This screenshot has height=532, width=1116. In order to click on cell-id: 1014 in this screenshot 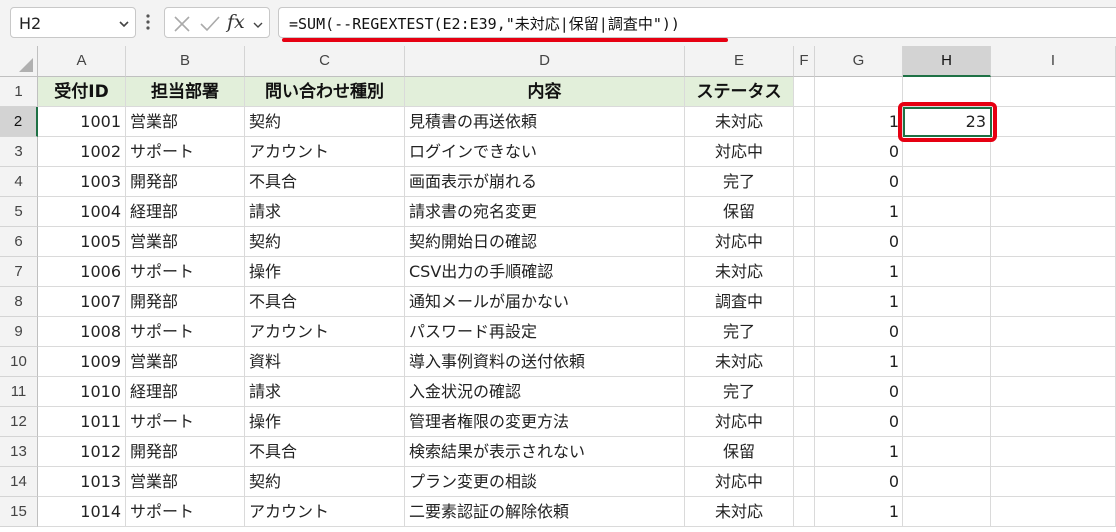, I will do `click(82, 512)`.